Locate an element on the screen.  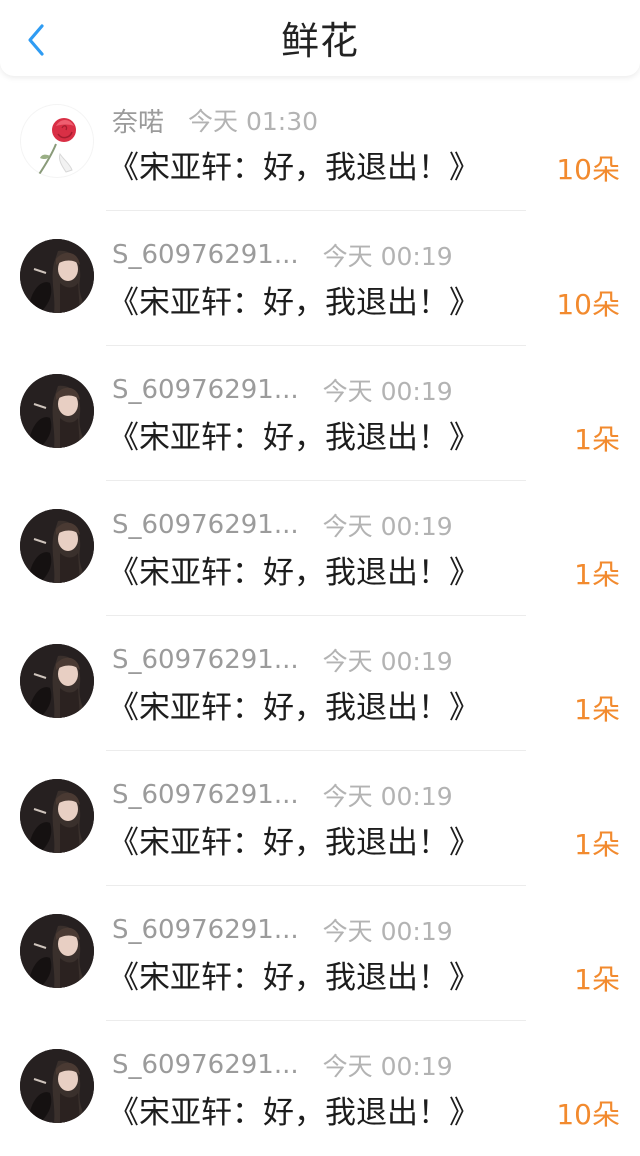
top-bar: 鲜花 is located at coordinates (320, 38).